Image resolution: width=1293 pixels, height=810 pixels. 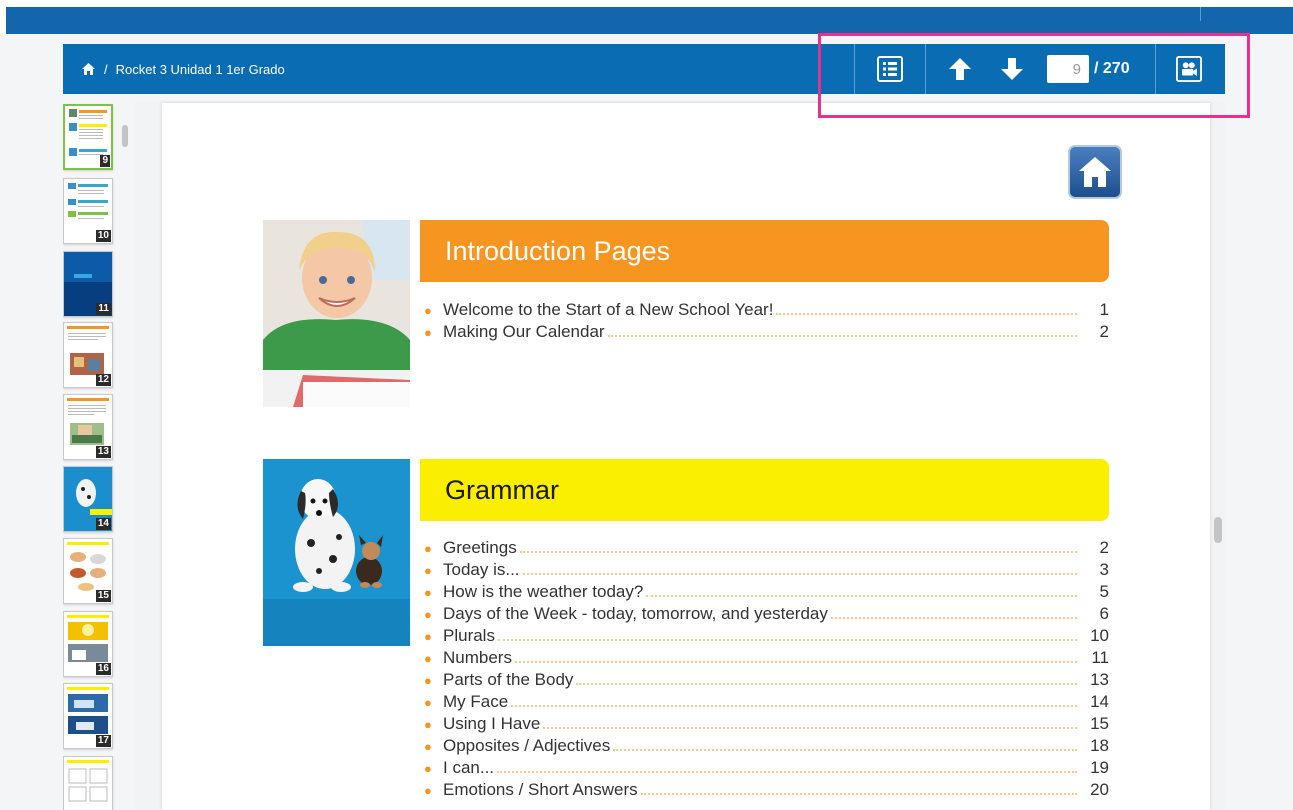 I want to click on toc-item-page: 10, so click(x=1099, y=635).